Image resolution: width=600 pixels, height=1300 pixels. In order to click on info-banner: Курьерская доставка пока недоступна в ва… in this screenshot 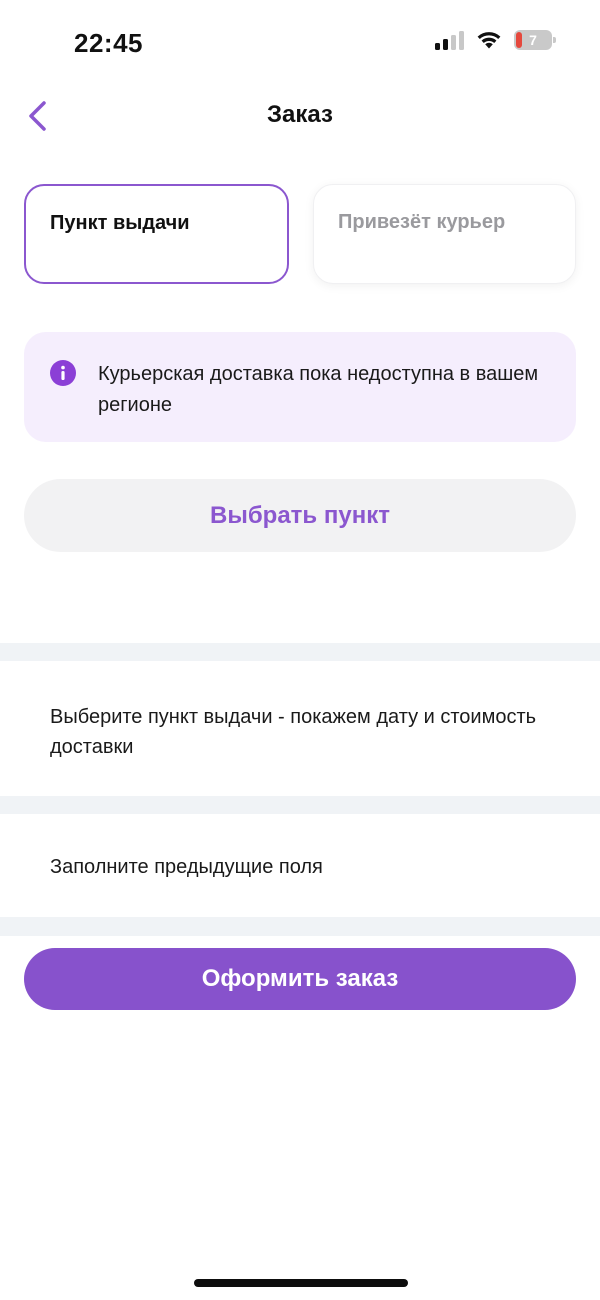, I will do `click(300, 387)`.